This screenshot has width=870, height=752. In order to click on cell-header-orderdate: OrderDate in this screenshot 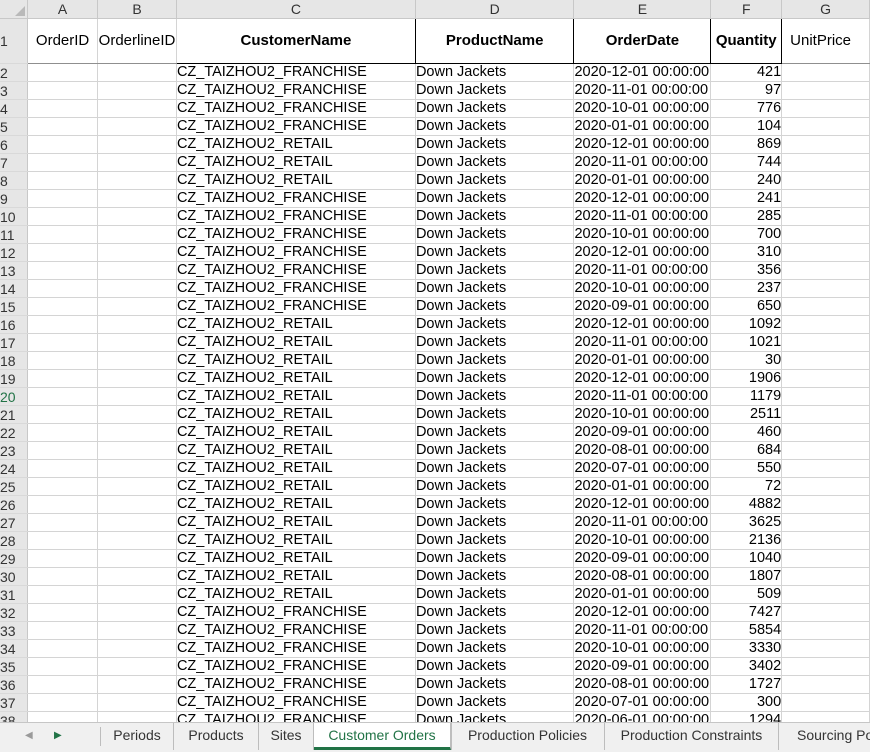, I will do `click(642, 41)`.